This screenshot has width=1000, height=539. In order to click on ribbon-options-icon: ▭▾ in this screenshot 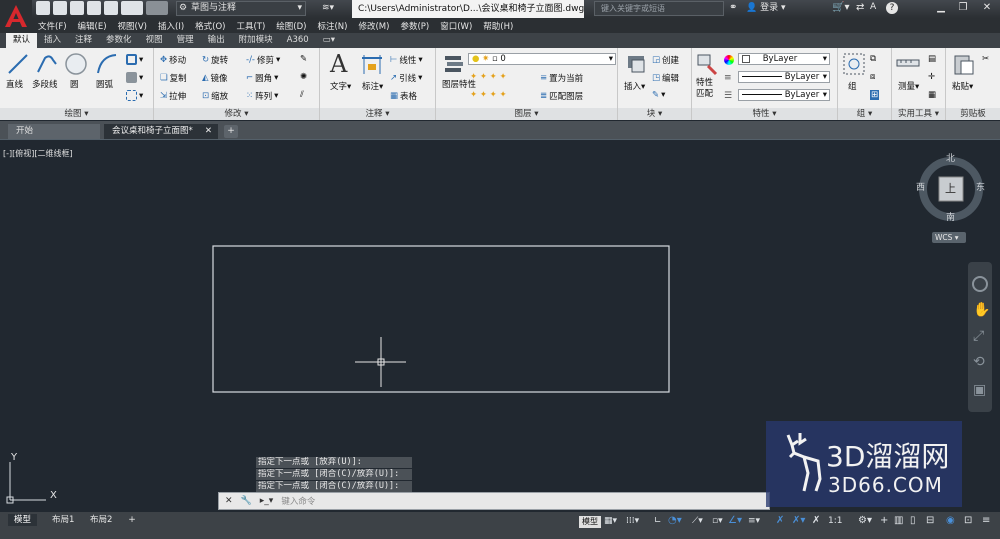, I will do `click(329, 40)`.